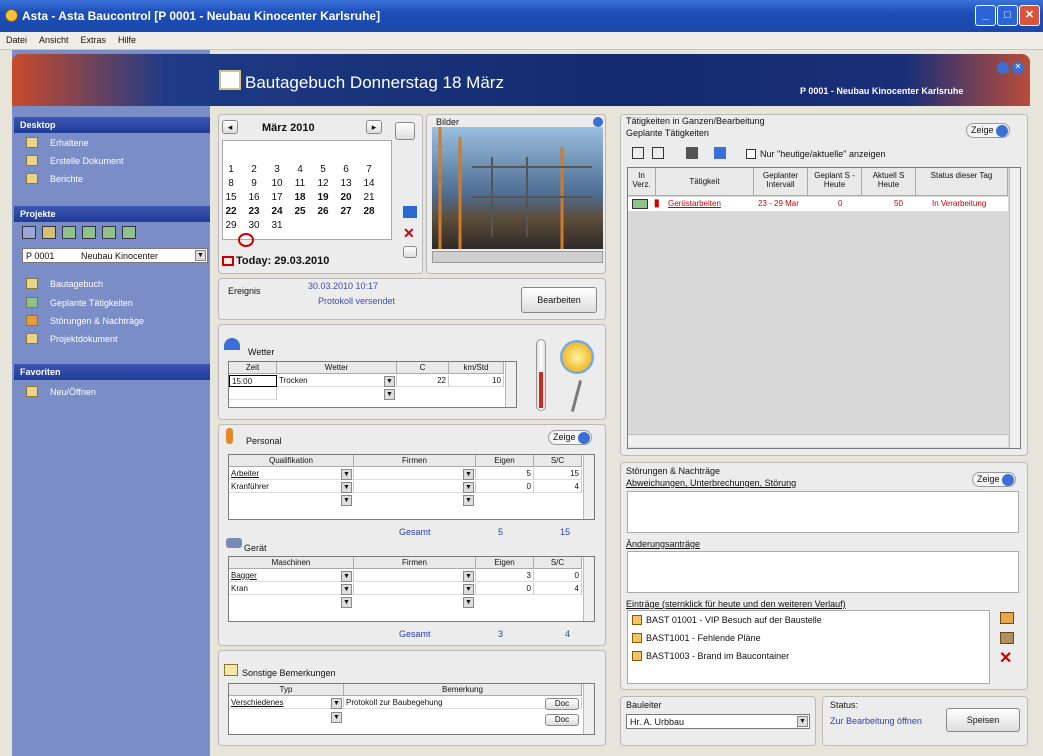  Describe the element at coordinates (720, 153) in the screenshot. I see `split-icon` at that location.